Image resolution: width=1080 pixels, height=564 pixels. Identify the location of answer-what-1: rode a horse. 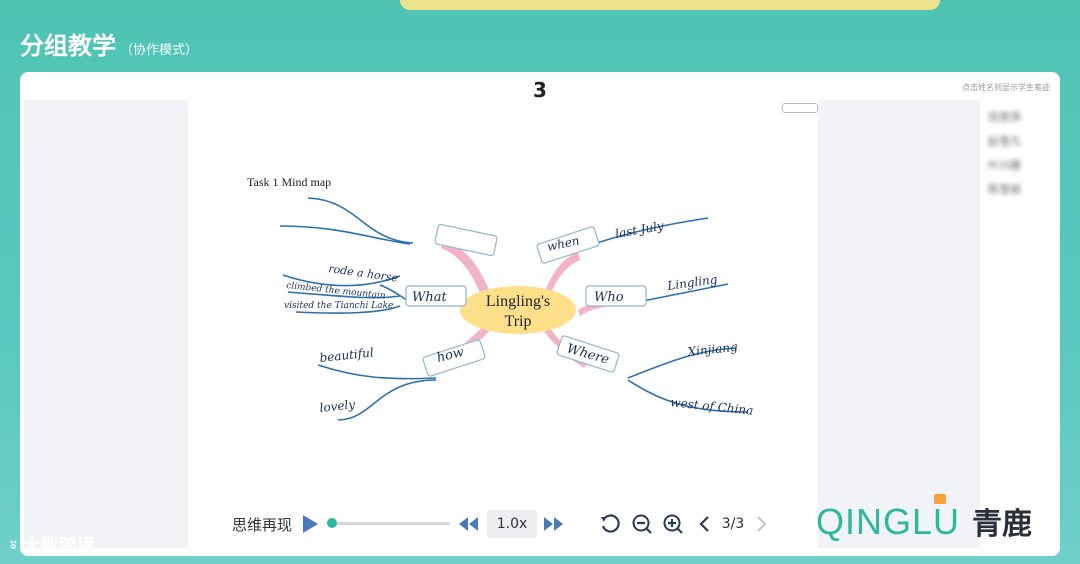
(364, 273).